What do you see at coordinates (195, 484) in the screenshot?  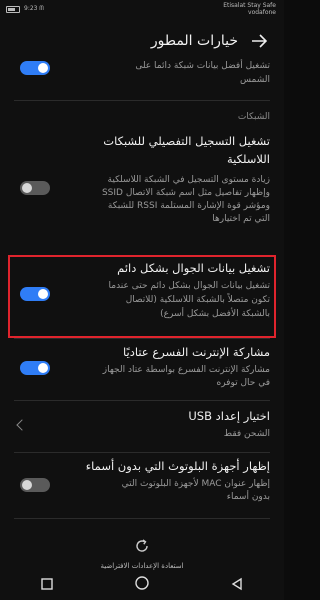 I see `bluetooth-nameless-desc-1: إظهار عنوان MAC لأجهزة البلوتوث التي` at bounding box center [195, 484].